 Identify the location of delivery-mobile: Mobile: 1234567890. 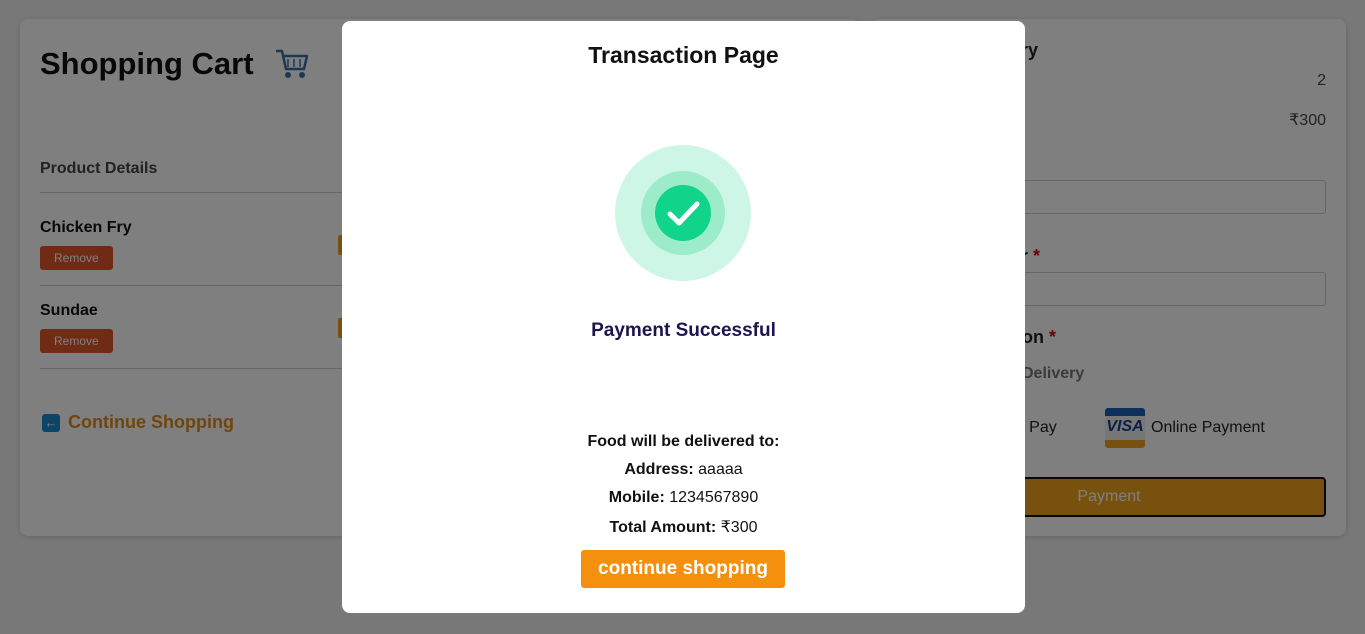
(683, 498).